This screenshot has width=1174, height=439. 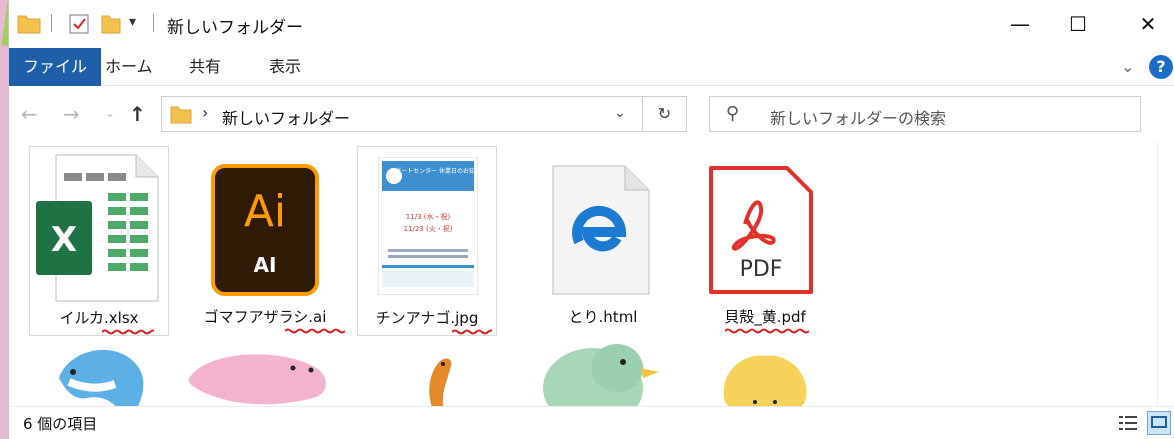 I want to click on file-item-excel: X イルカ.xlsx, so click(x=99, y=241).